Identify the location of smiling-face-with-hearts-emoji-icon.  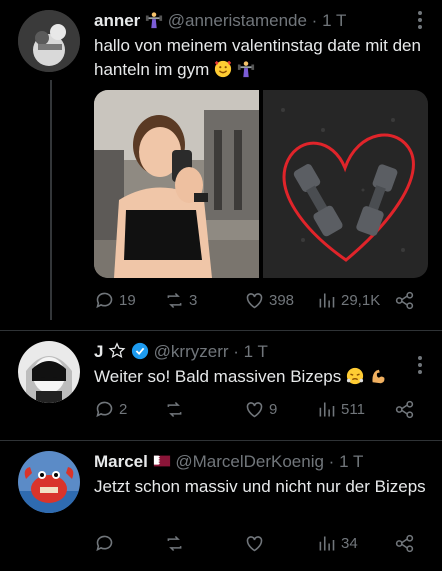
(225, 69).